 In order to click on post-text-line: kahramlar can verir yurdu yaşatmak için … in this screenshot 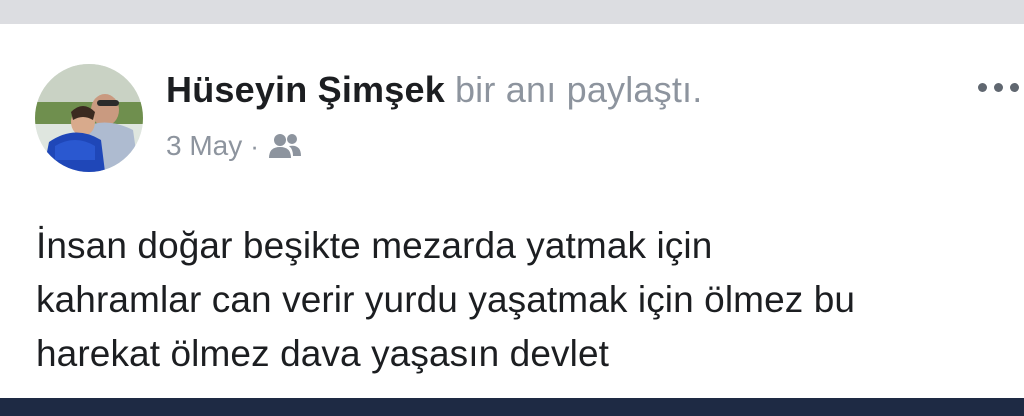, I will do `click(446, 299)`.